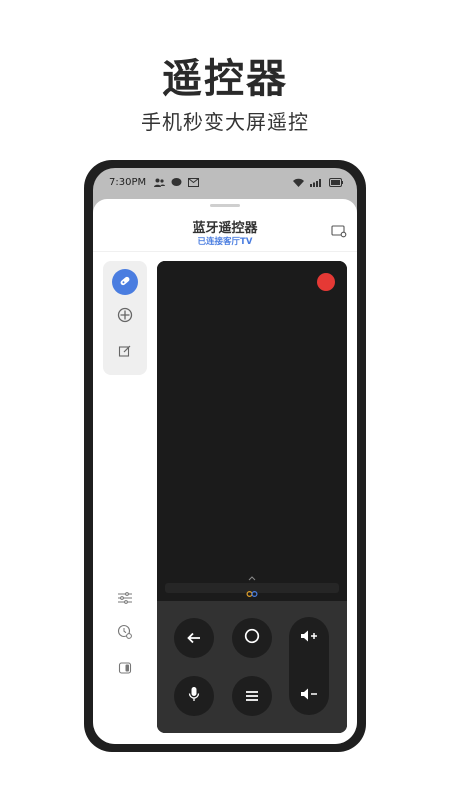  I want to click on menu-icon, so click(252, 696).